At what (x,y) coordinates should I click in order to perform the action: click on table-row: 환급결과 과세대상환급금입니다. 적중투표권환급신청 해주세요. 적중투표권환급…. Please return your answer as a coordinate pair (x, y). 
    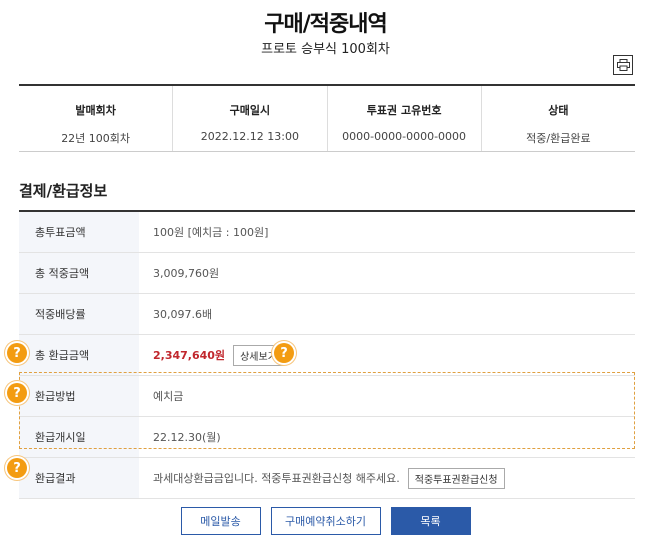
    Looking at the image, I should click on (327, 478).